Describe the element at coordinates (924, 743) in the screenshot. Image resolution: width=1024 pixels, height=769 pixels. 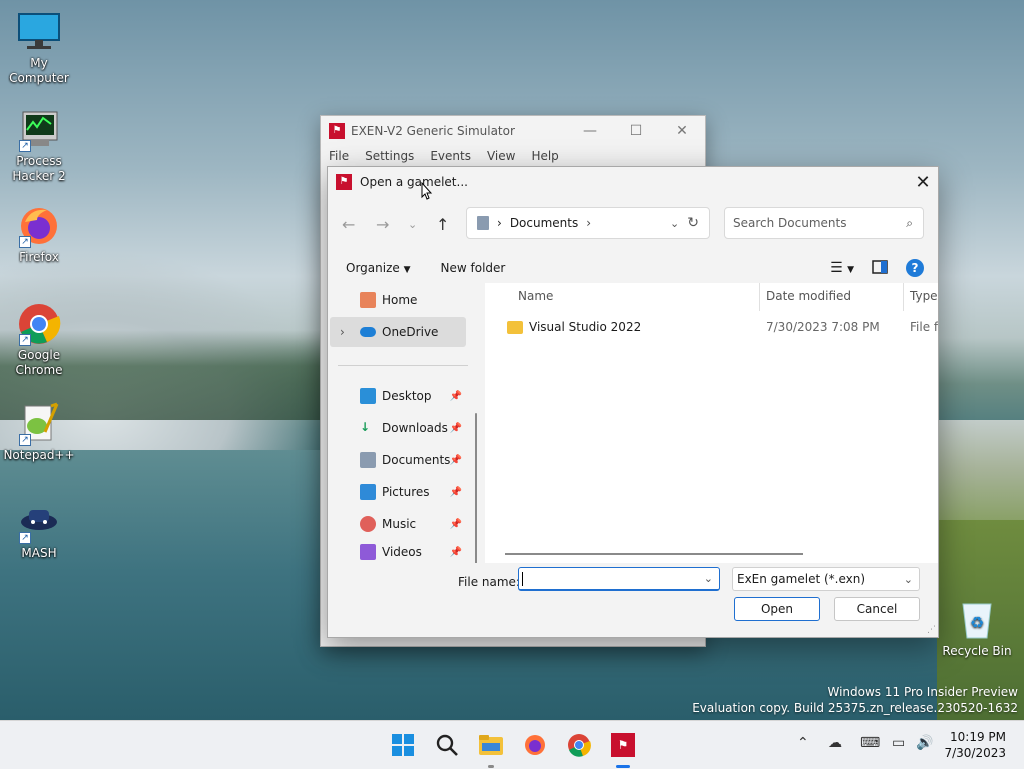
I see `volume-icon: 🔊` at that location.